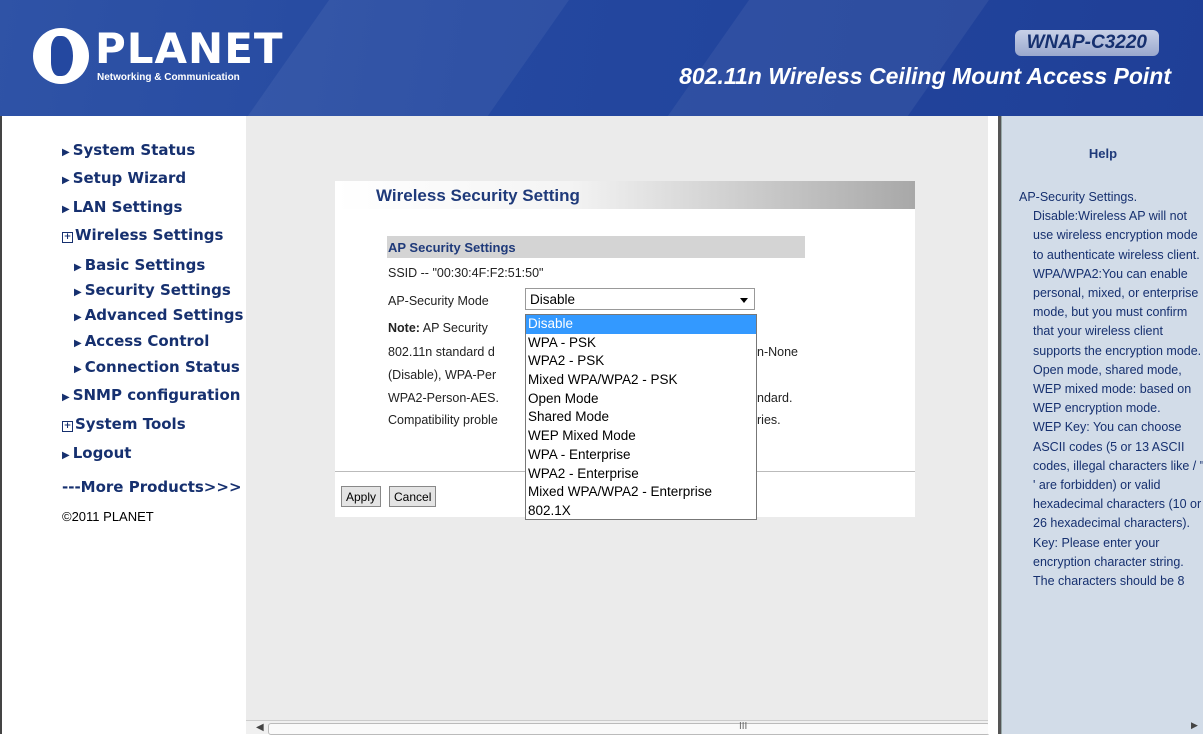  I want to click on copyright-text: ©2011 PLANET, so click(108, 516).